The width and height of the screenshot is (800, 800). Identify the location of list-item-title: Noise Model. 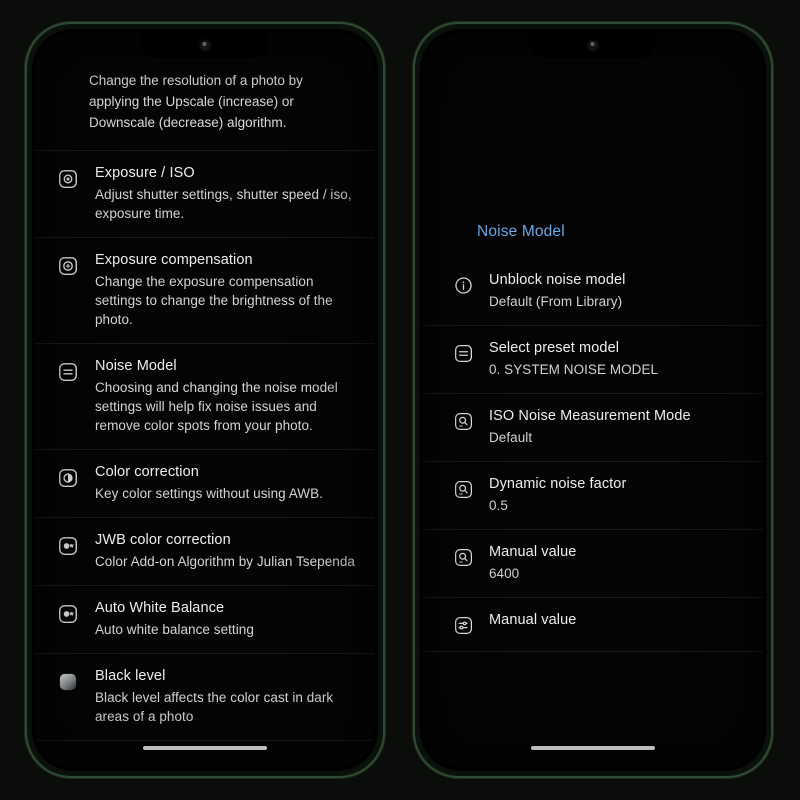
(136, 366).